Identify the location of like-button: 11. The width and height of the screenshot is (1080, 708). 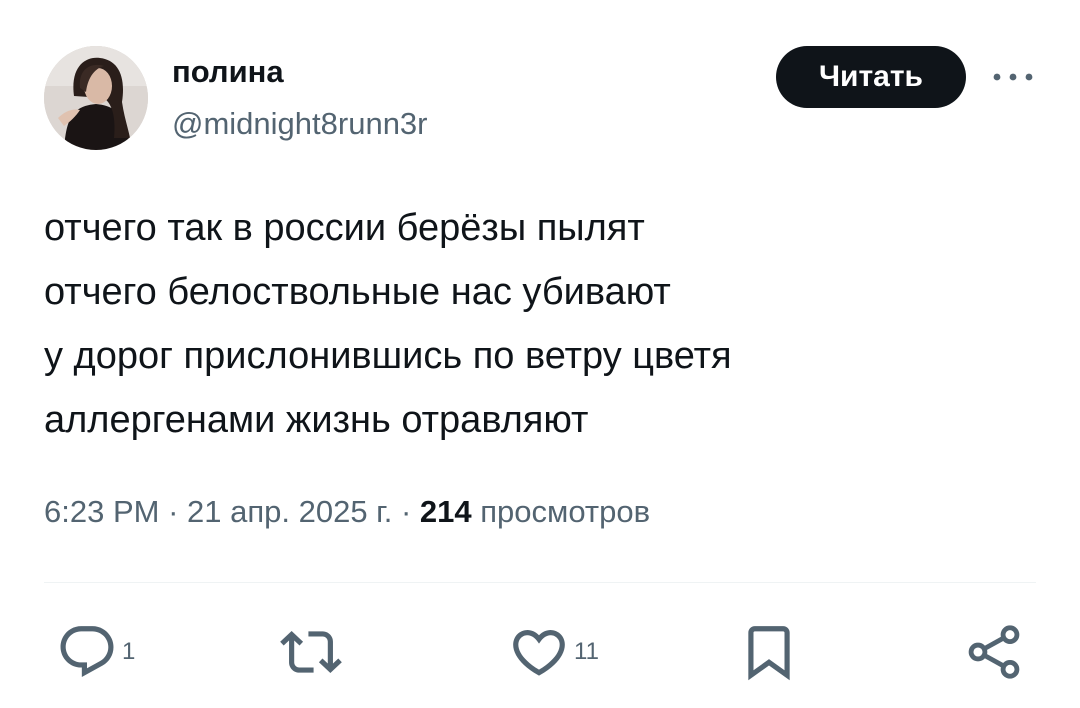
(553, 652).